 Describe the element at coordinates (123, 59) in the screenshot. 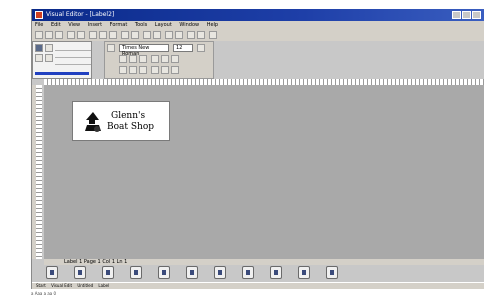

I see `bold-icon` at that location.